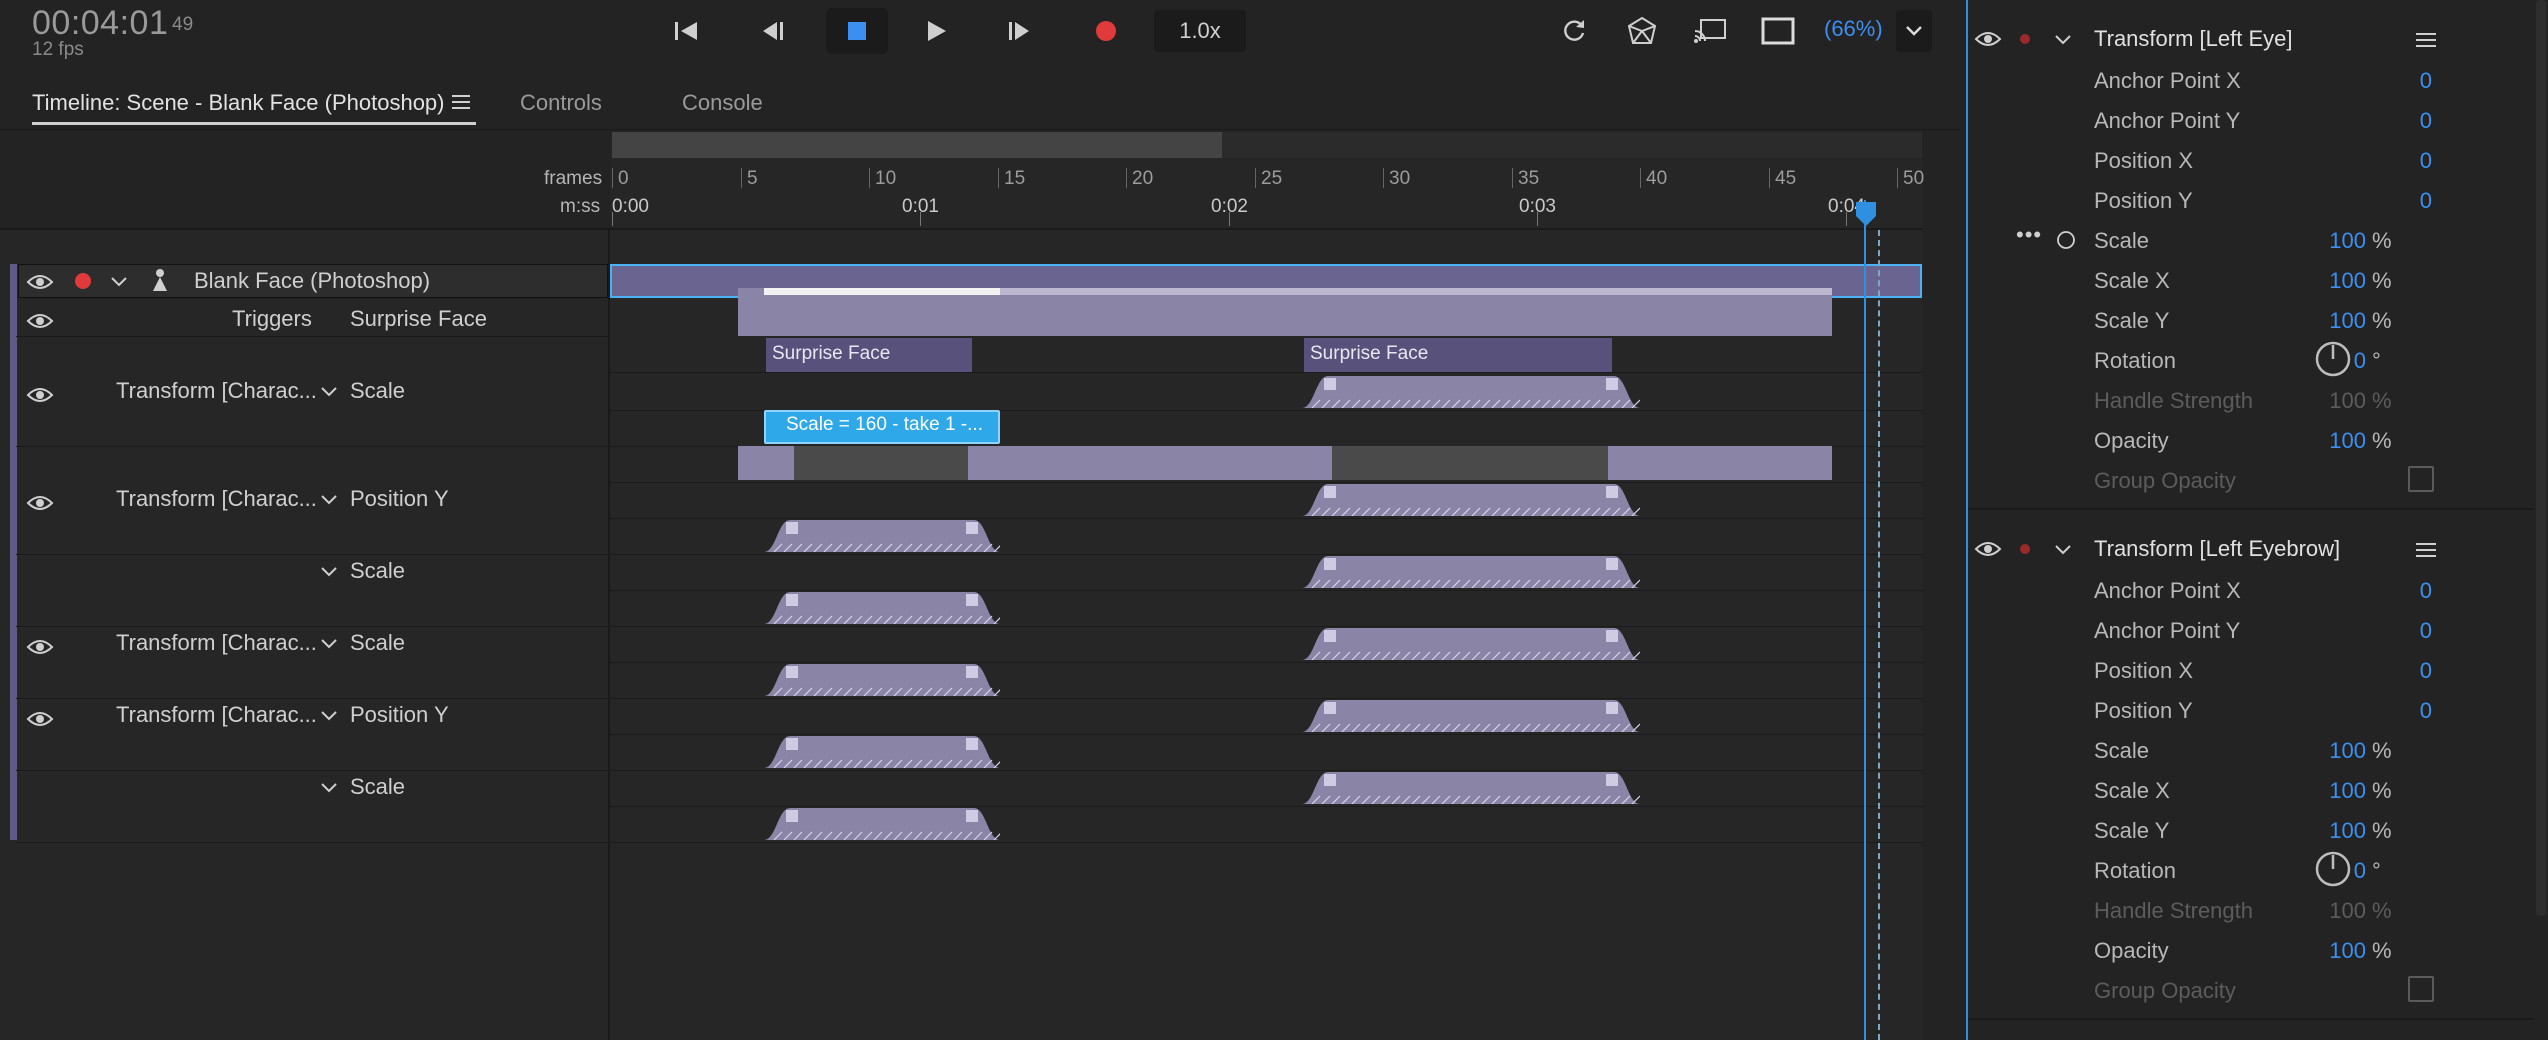 The height and width of the screenshot is (1040, 2548). I want to click on record-icon, so click(1106, 31).